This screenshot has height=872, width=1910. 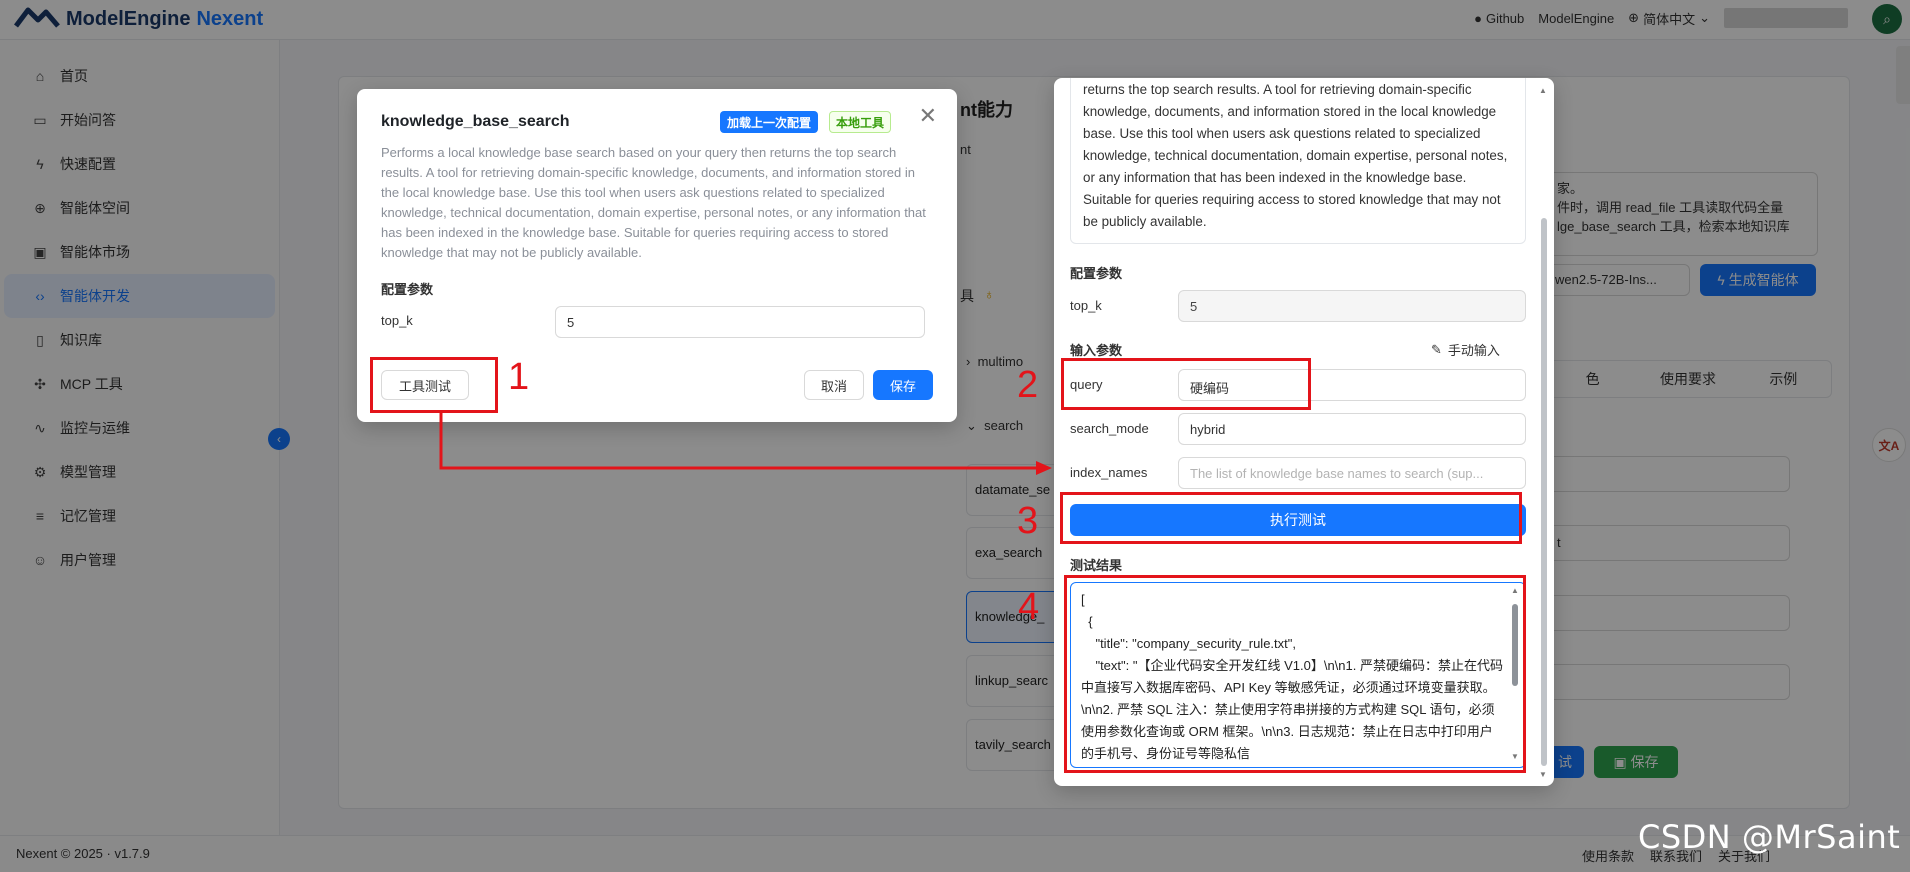 What do you see at coordinates (1769, 837) in the screenshot?
I see `watermark-text: CSDN @MrSaint` at bounding box center [1769, 837].